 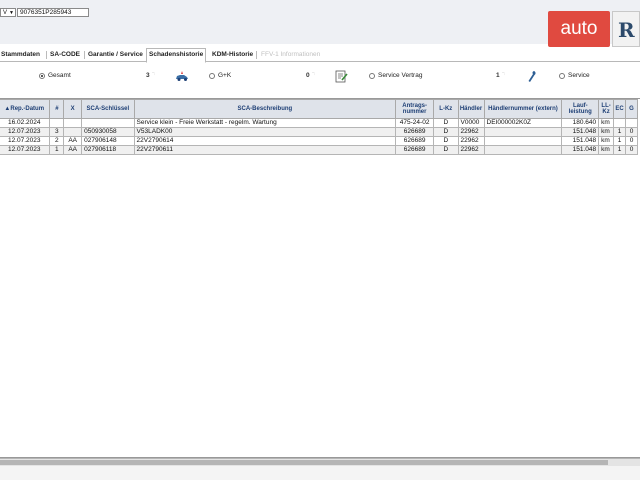 What do you see at coordinates (53, 12) in the screenshot?
I see `vin-input: 9076351P285943` at bounding box center [53, 12].